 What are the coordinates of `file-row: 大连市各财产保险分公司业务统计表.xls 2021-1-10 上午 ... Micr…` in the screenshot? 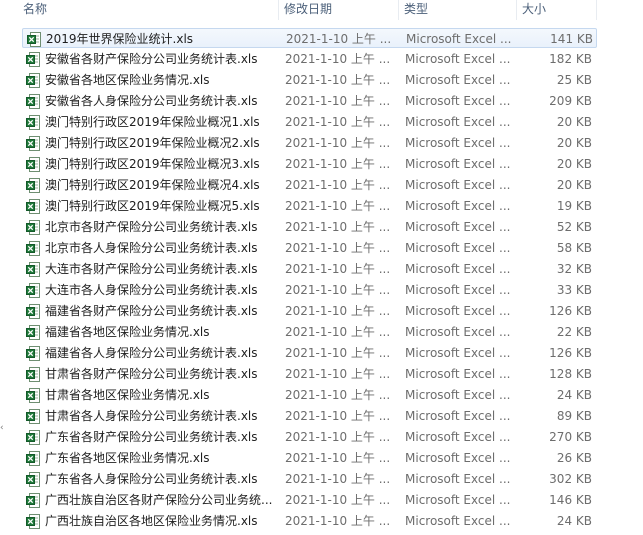 It's located at (309, 269).